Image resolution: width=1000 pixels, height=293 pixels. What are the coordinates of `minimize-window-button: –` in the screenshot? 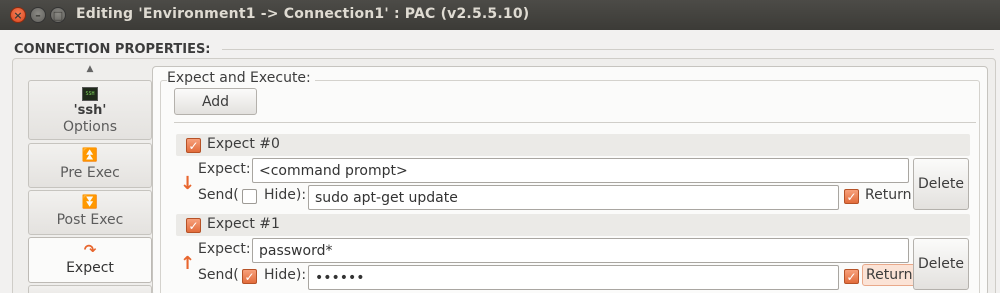 It's located at (38, 15).